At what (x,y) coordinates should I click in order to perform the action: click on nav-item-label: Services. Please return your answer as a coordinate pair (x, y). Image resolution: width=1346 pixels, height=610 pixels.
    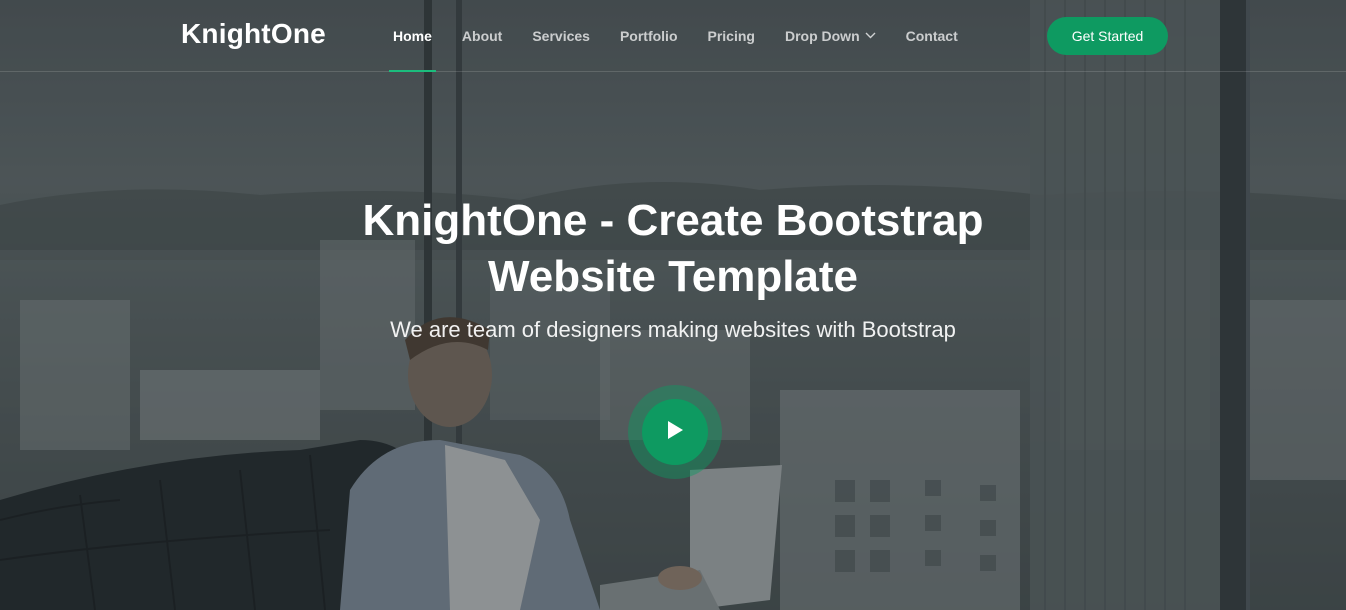
    Looking at the image, I should click on (561, 35).